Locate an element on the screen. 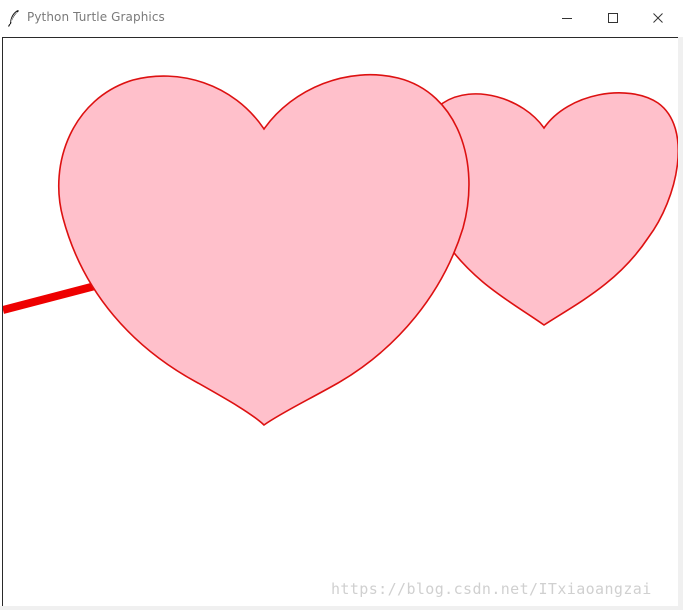 This screenshot has height=610, width=683. minimize-icon is located at coordinates (567, 18).